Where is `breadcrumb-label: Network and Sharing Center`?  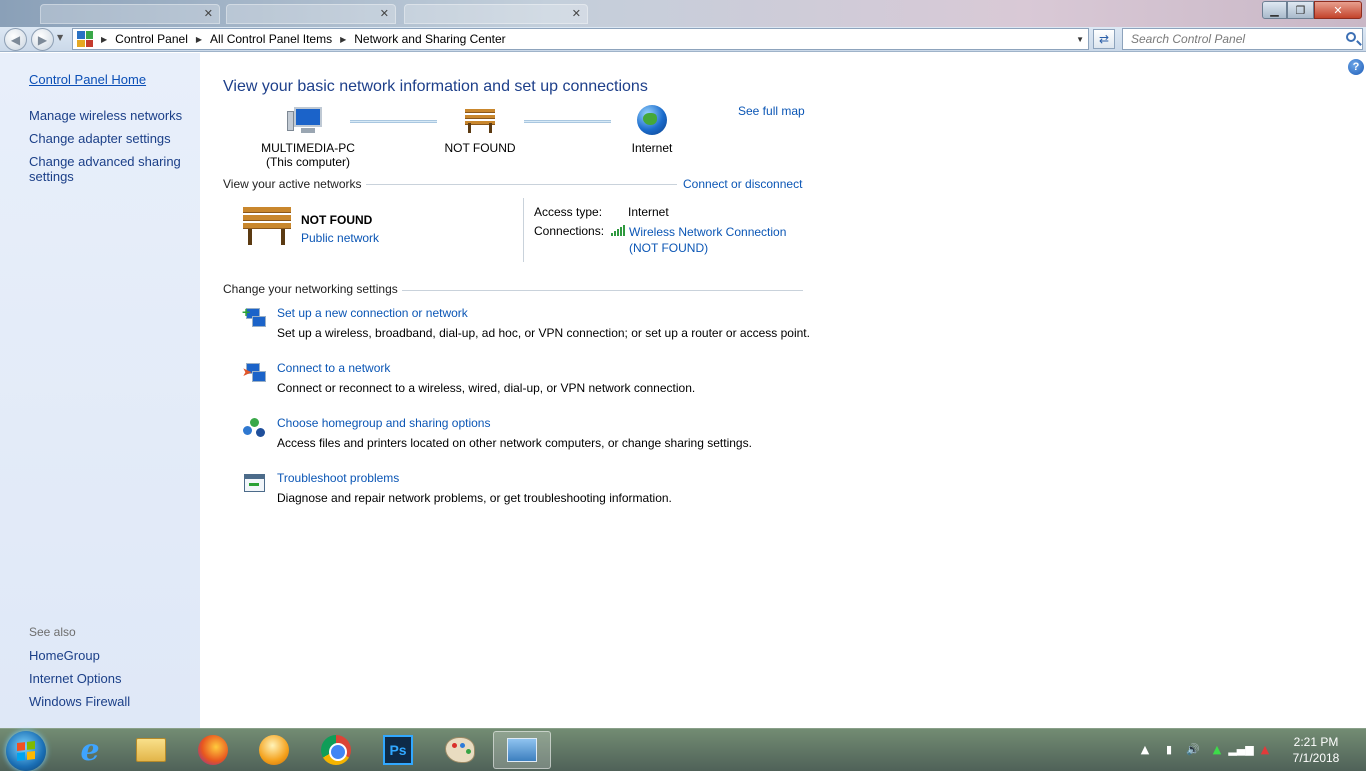
breadcrumb-label: Network and Sharing Center is located at coordinates (429, 39).